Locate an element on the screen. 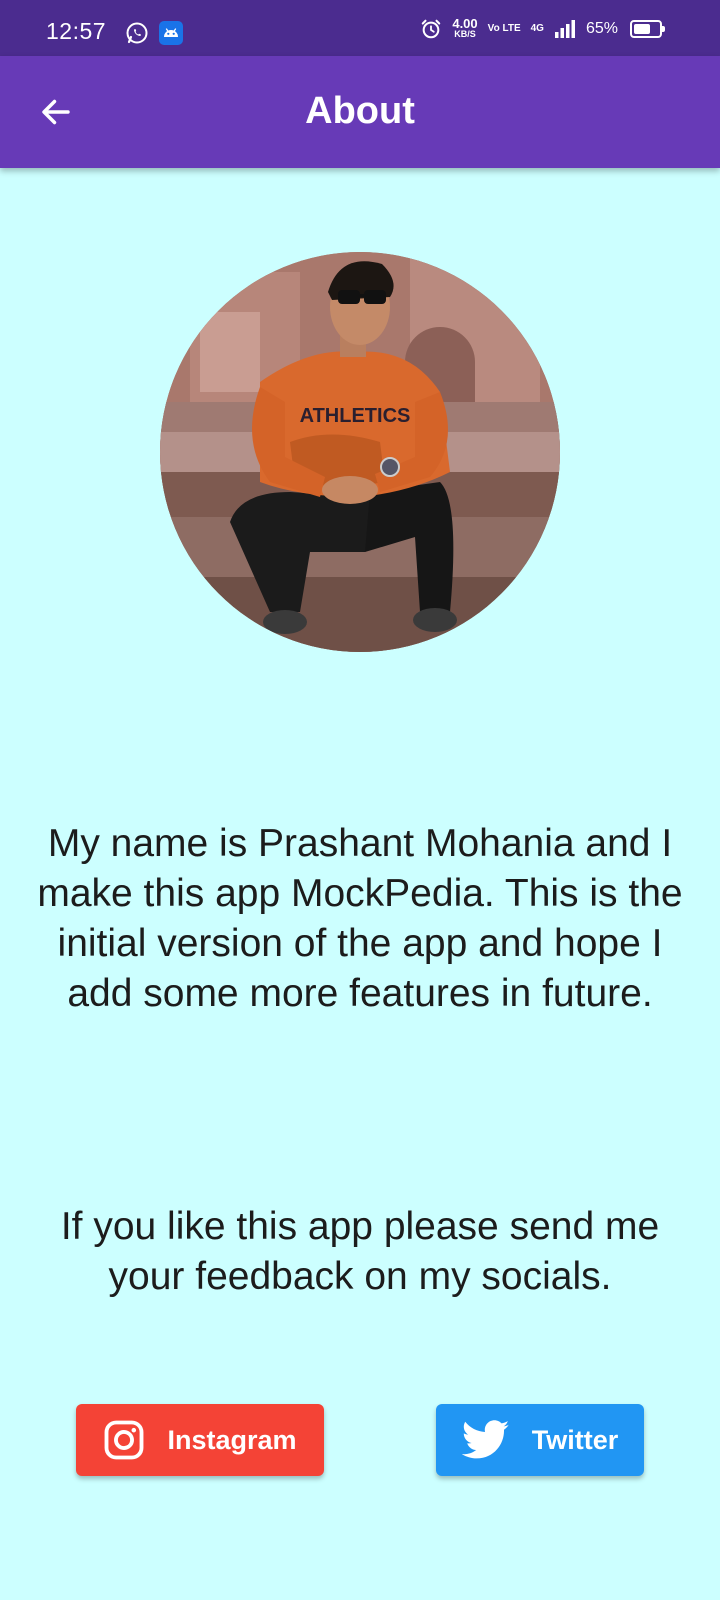 This screenshot has width=720, height=1600. android-app-icon is located at coordinates (171, 33).